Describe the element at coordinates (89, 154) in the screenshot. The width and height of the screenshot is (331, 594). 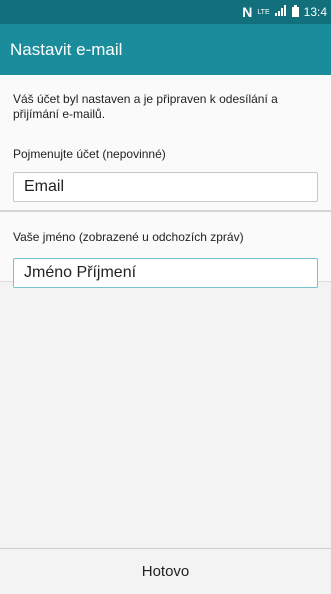
I see `account-name-label: Pojmenujte účet (nepovinné)` at that location.